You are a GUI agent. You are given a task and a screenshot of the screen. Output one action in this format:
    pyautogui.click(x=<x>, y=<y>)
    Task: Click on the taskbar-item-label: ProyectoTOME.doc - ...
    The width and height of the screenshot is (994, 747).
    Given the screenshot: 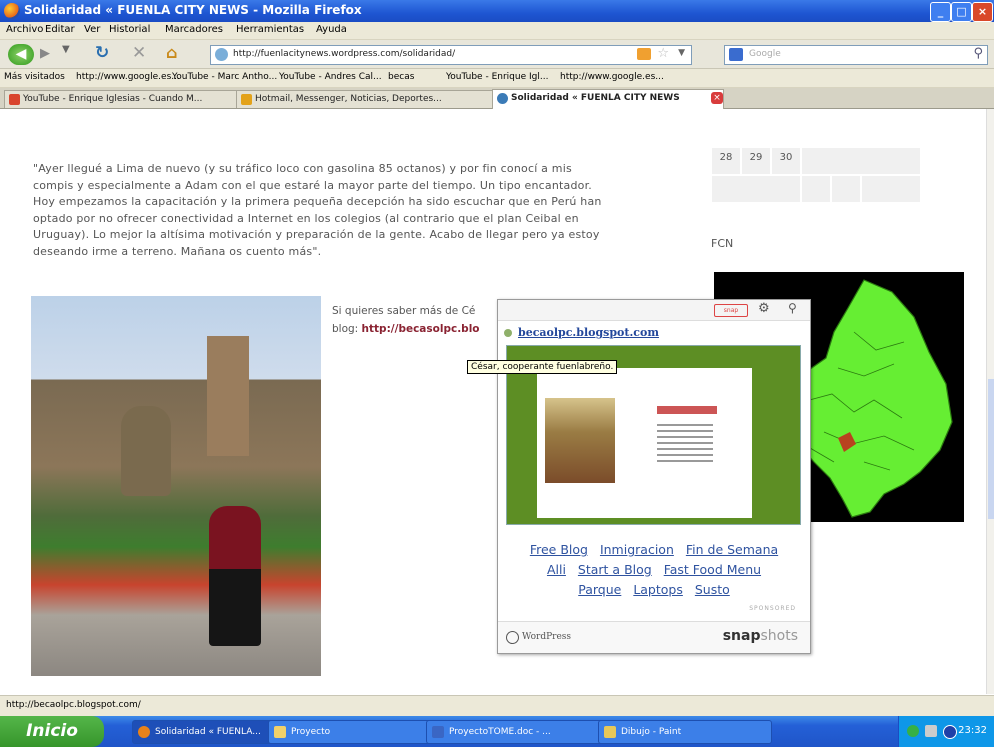 What is the action you would take?
    pyautogui.click(x=500, y=732)
    